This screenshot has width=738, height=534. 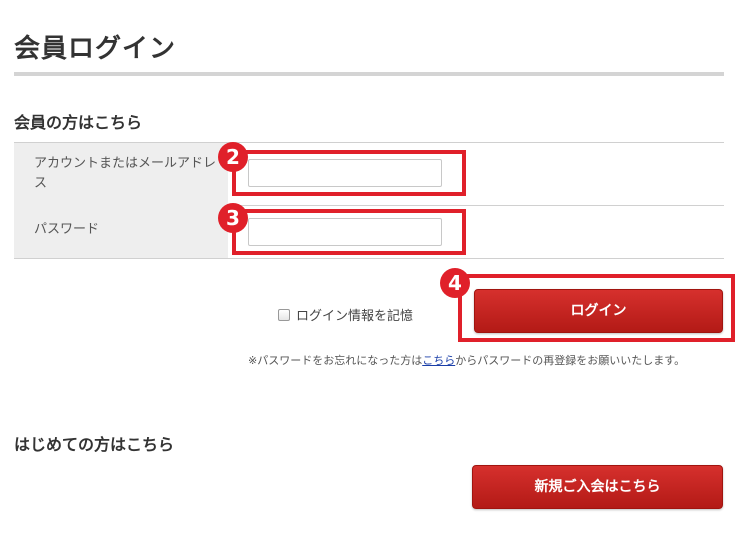 What do you see at coordinates (335, 360) in the screenshot?
I see `note-text-before: ※パスワードをお忘れになった方は` at bounding box center [335, 360].